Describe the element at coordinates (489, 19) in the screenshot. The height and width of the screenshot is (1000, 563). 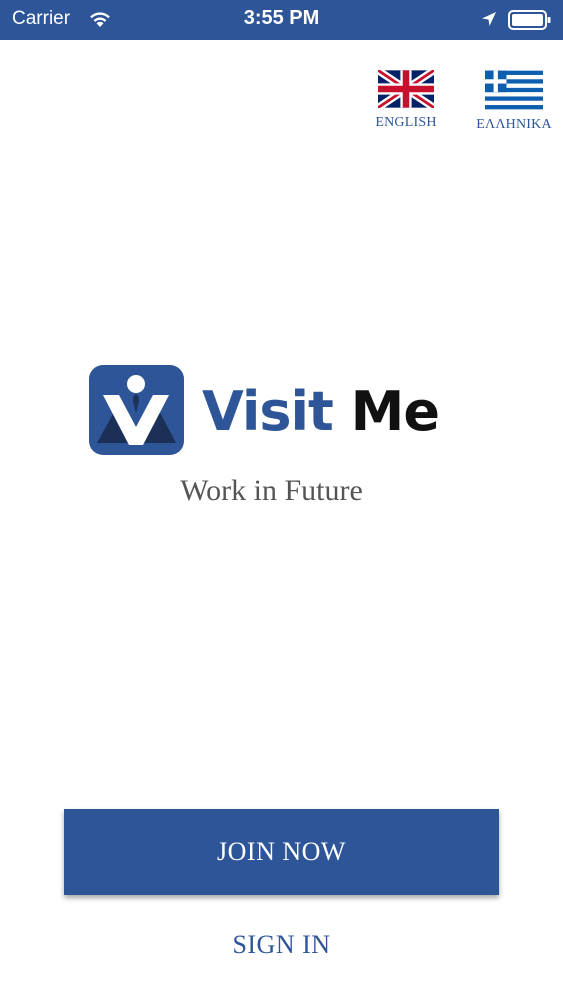
I see `location-icon` at that location.